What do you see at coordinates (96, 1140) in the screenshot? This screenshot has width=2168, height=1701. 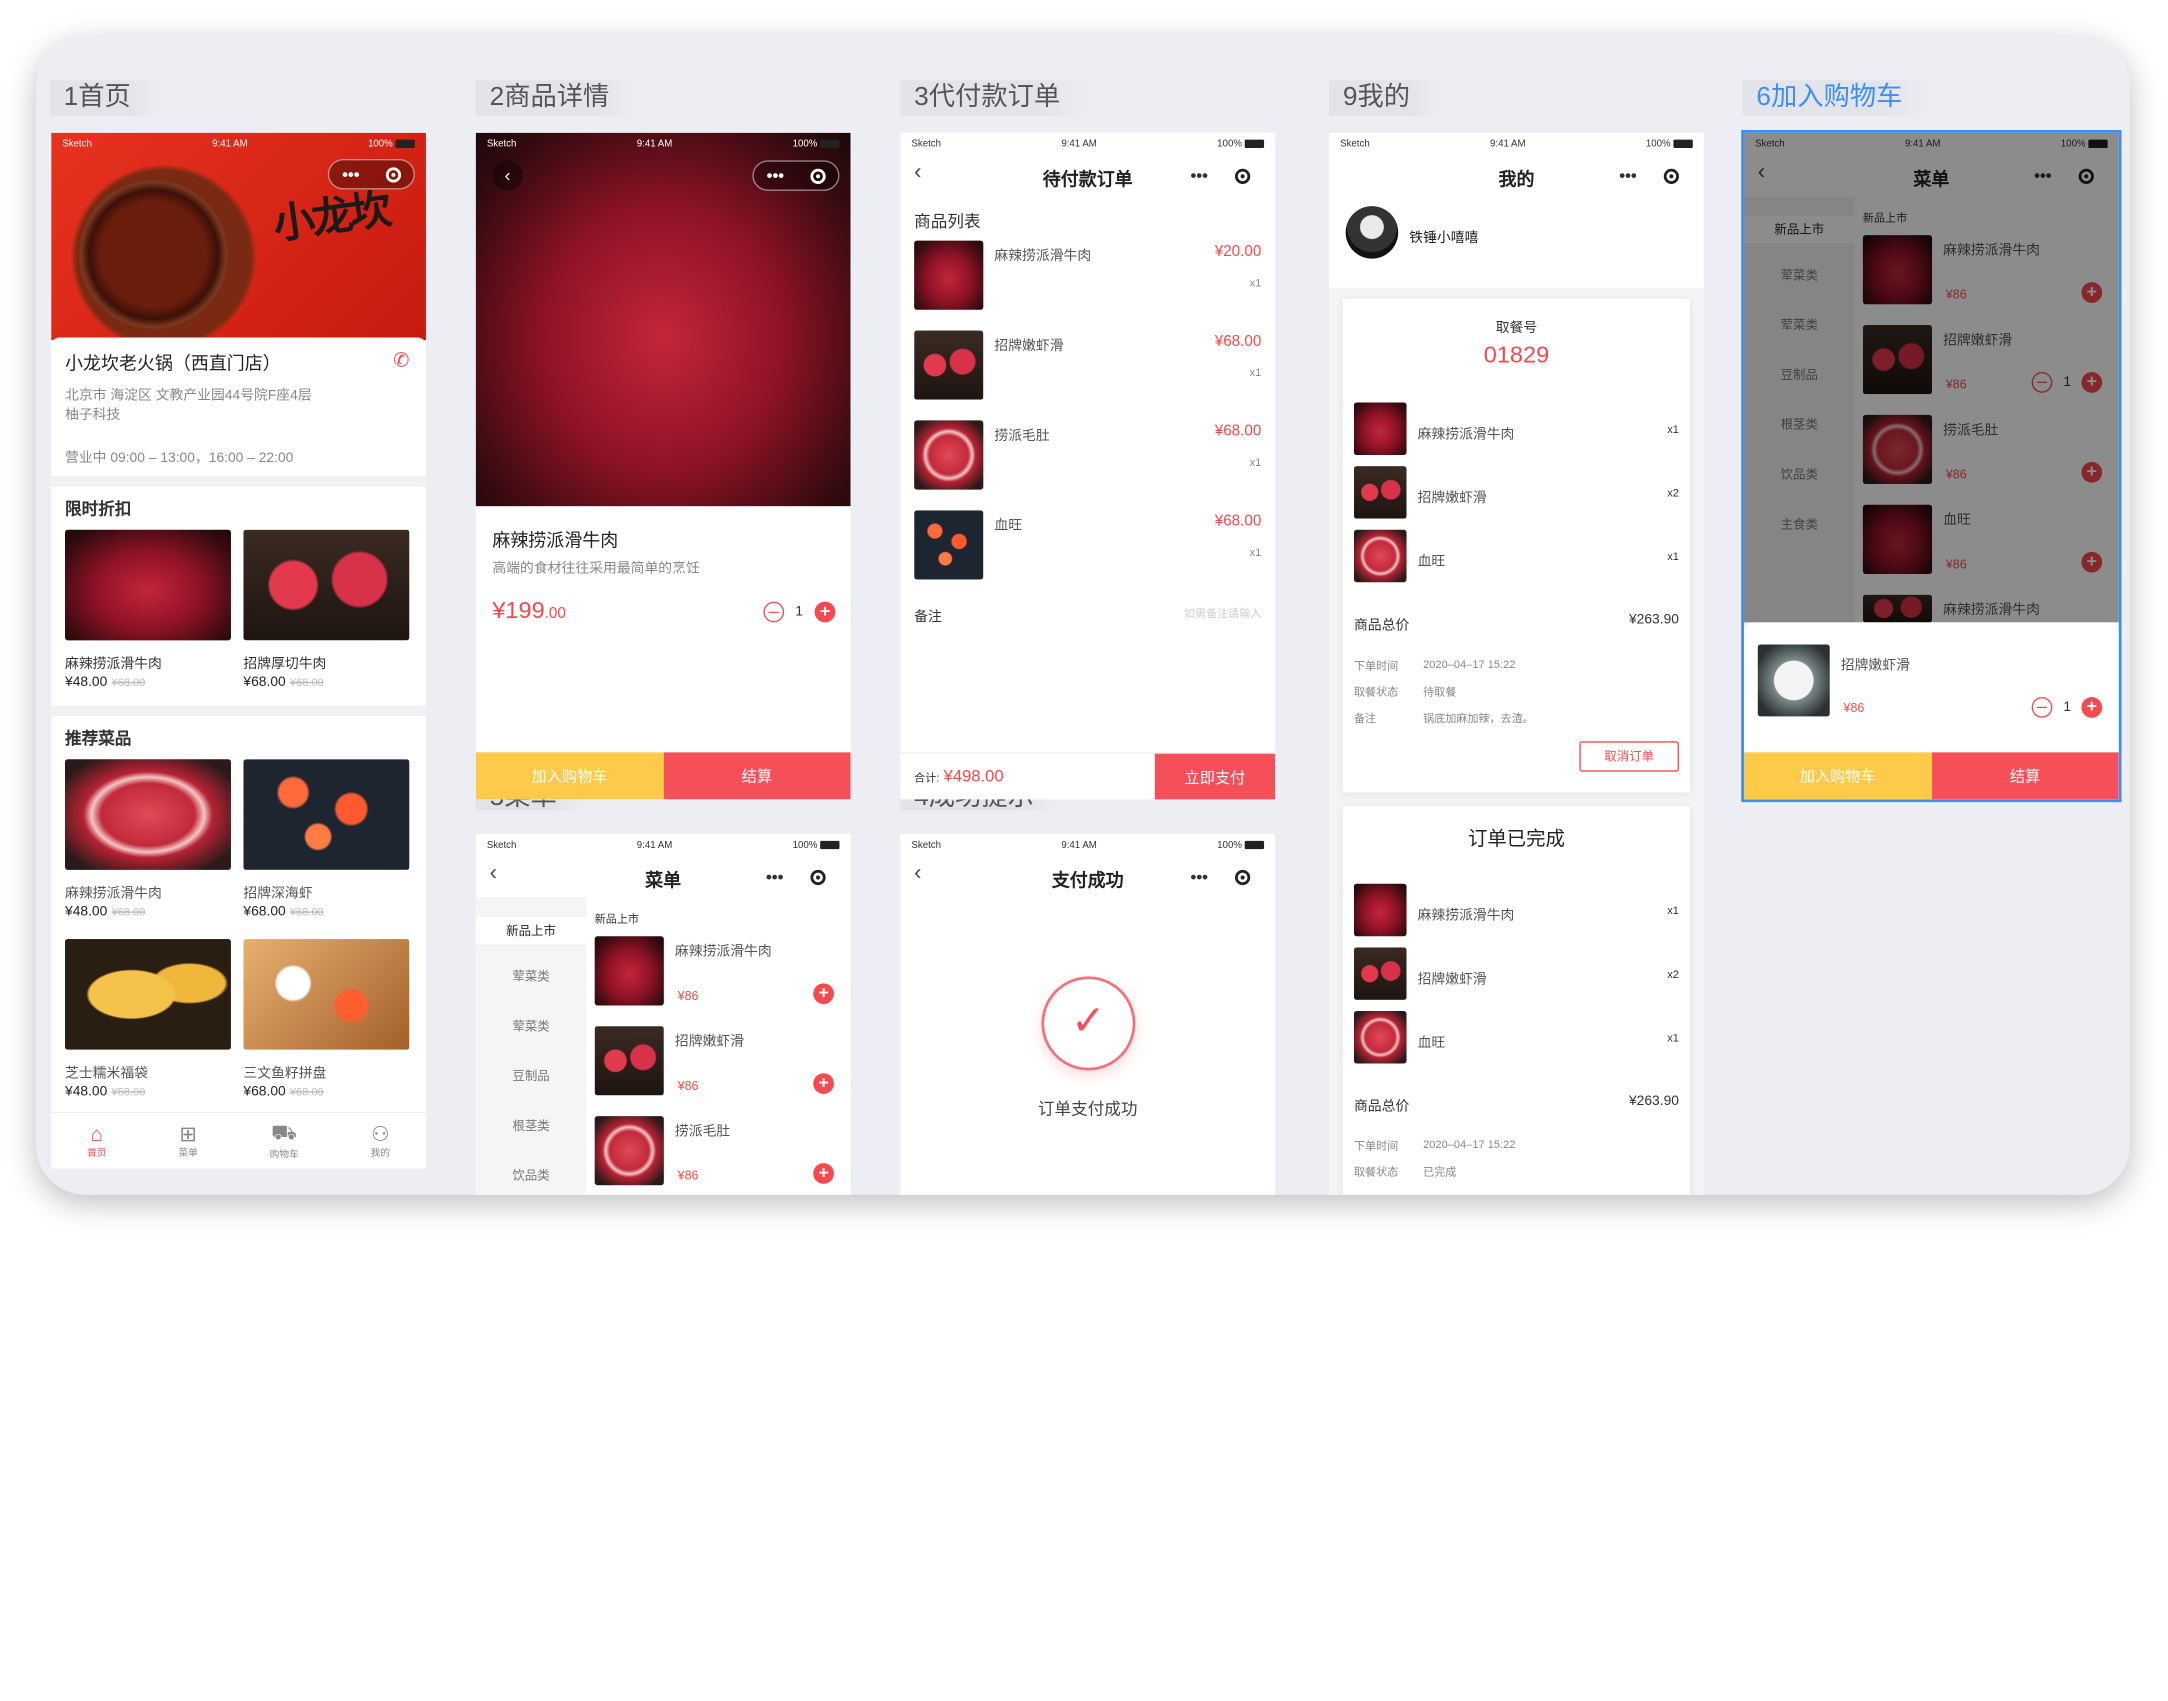 I see `tab-home: ⌂ 首页` at bounding box center [96, 1140].